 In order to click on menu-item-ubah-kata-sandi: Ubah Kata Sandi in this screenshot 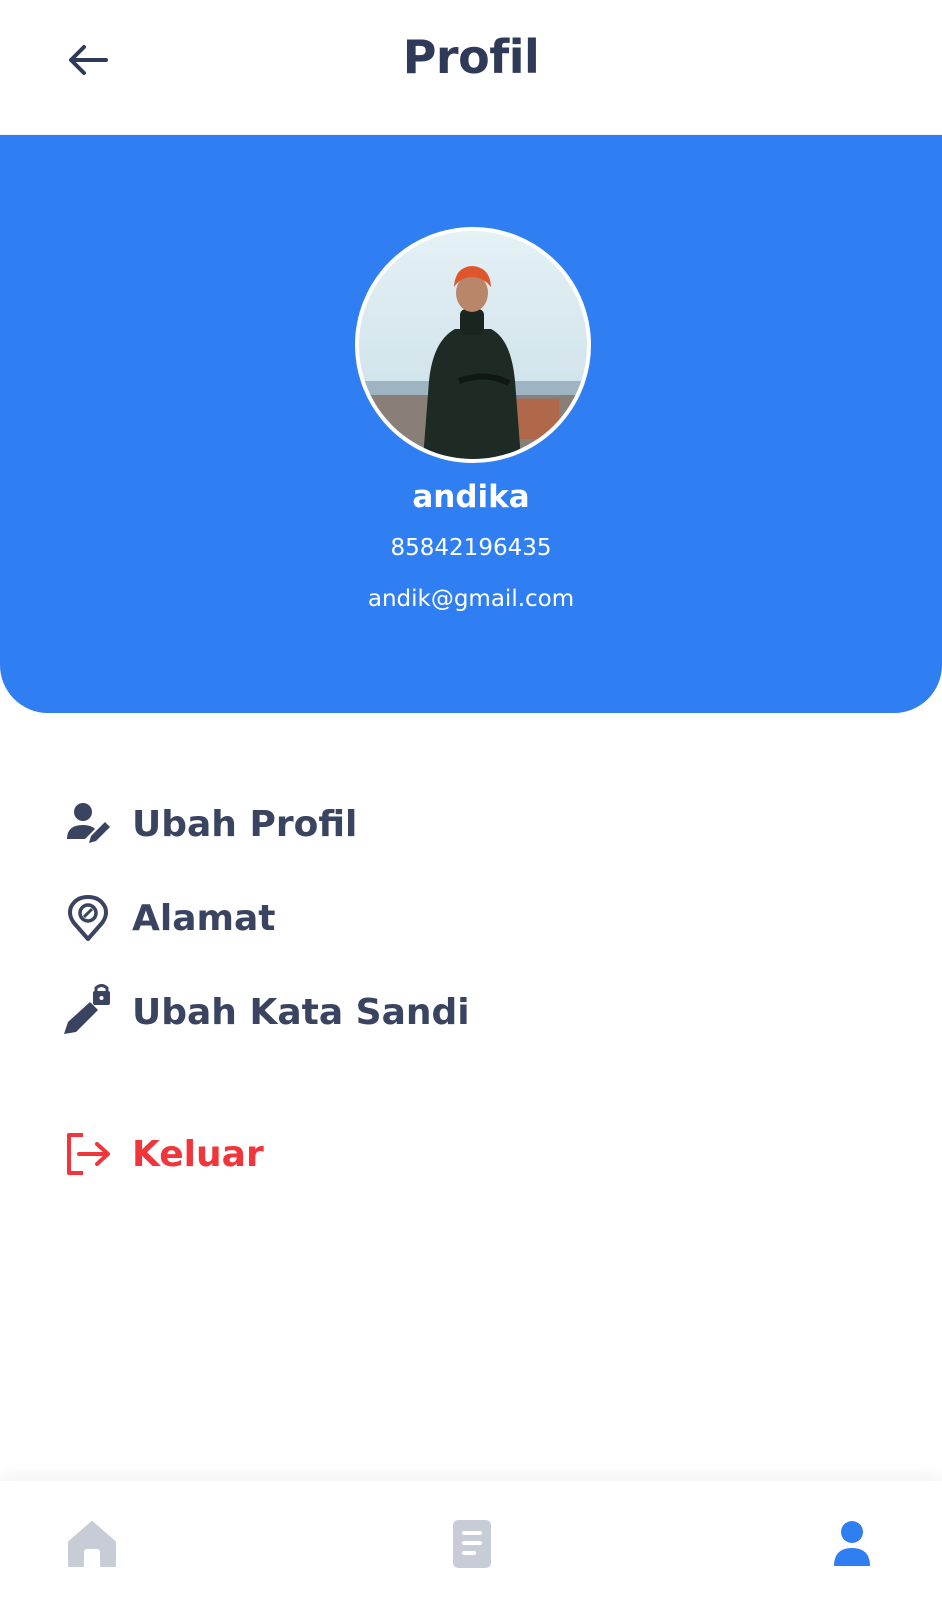, I will do `click(366, 1012)`.